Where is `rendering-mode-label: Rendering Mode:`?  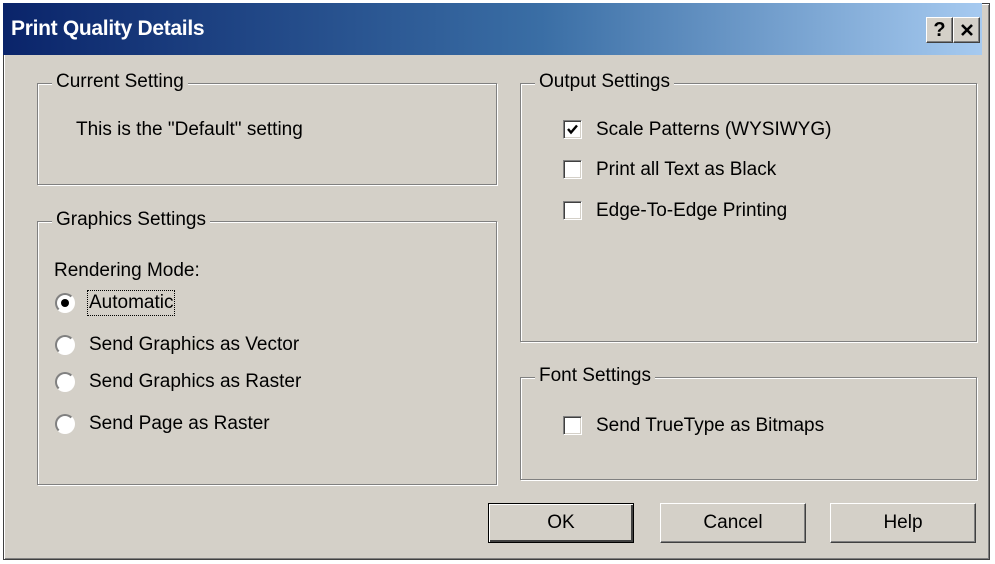
rendering-mode-label: Rendering Mode: is located at coordinates (127, 270).